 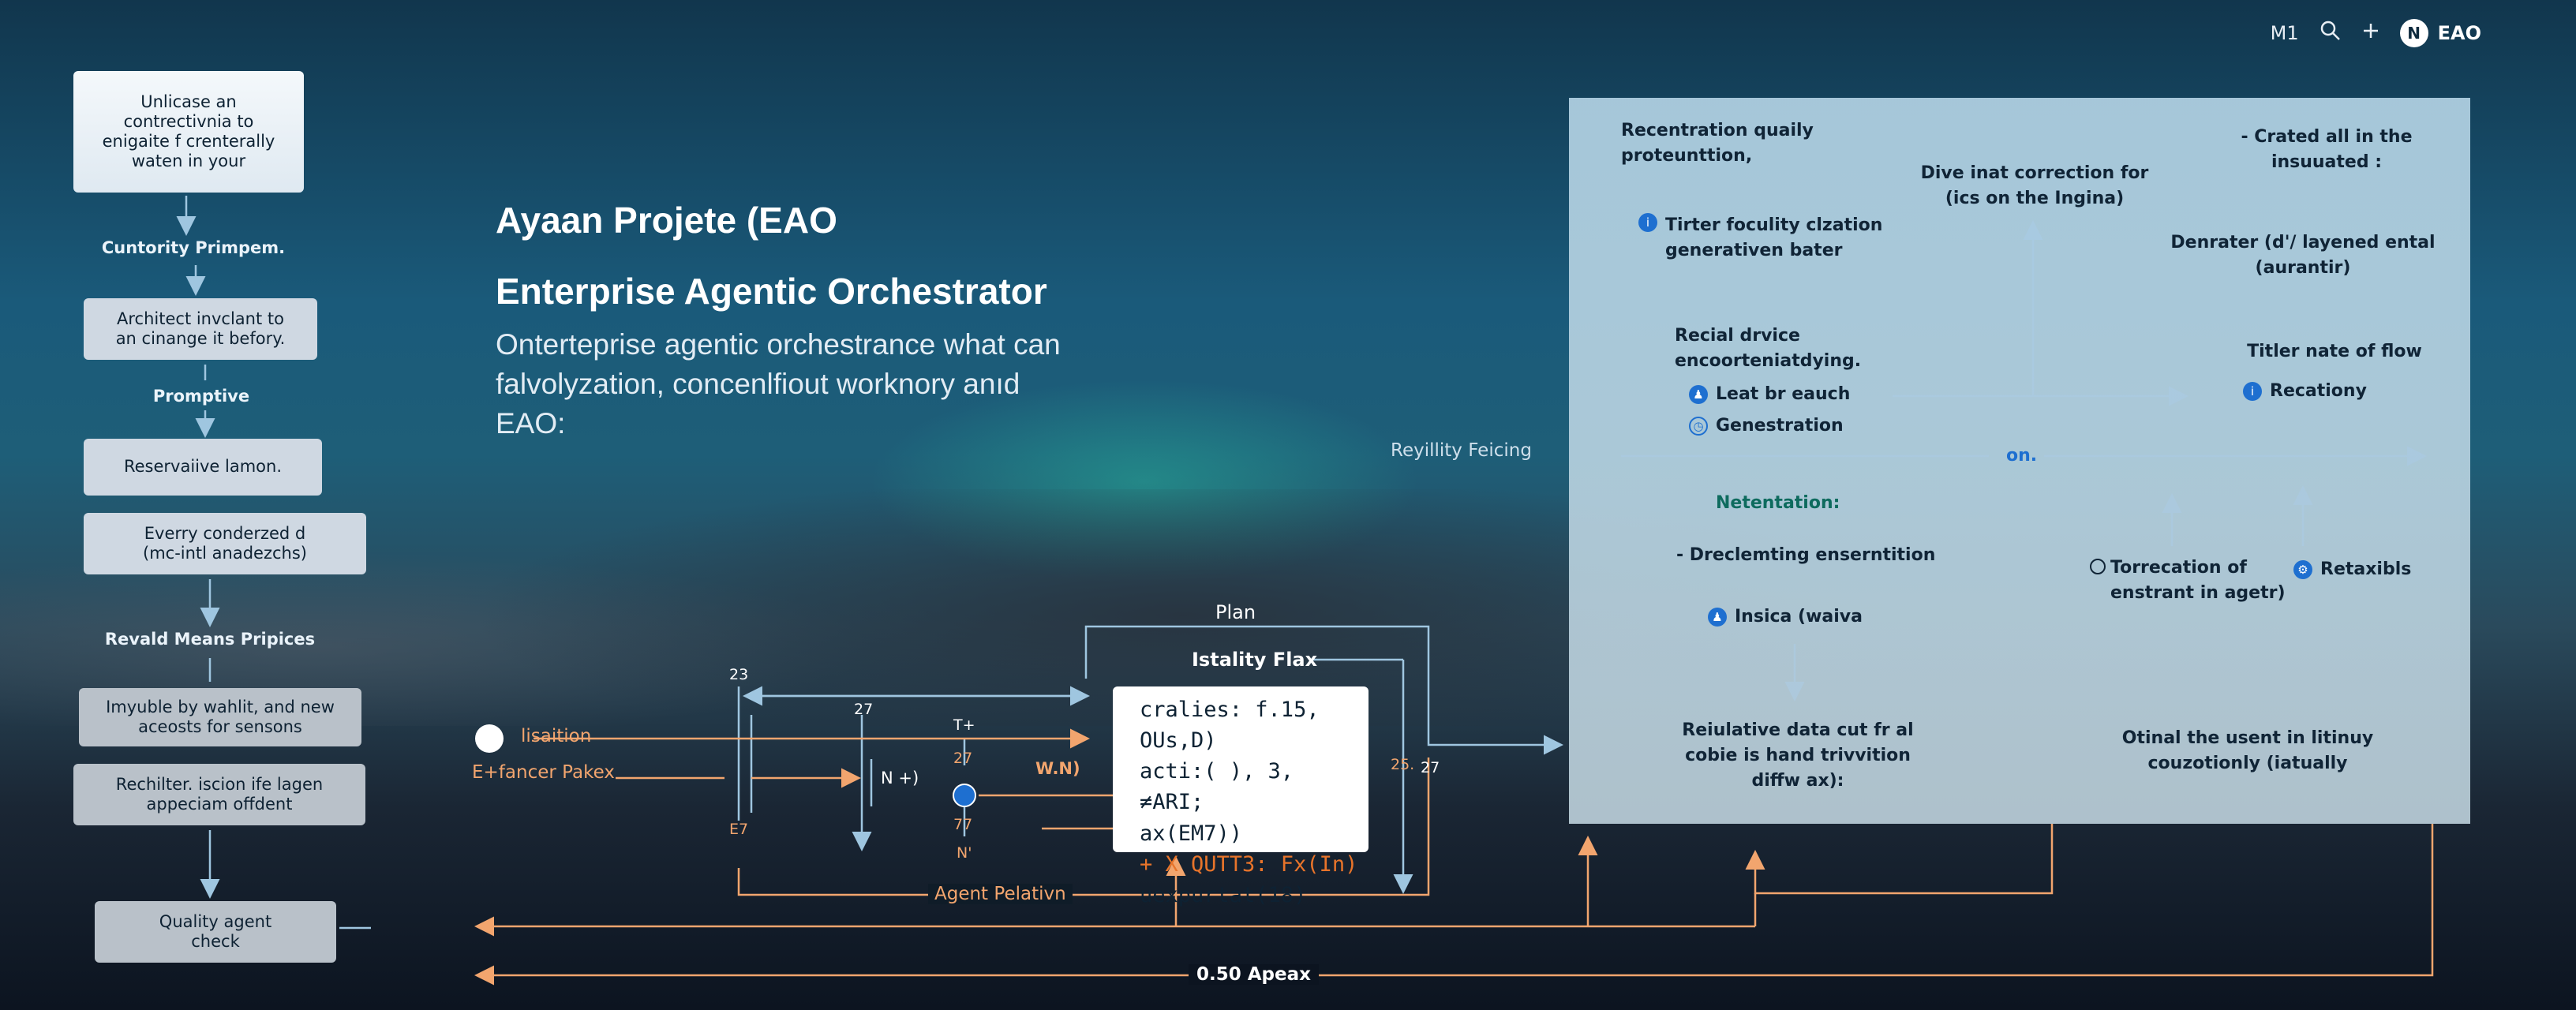 I want to click on num-n: N +), so click(x=900, y=778).